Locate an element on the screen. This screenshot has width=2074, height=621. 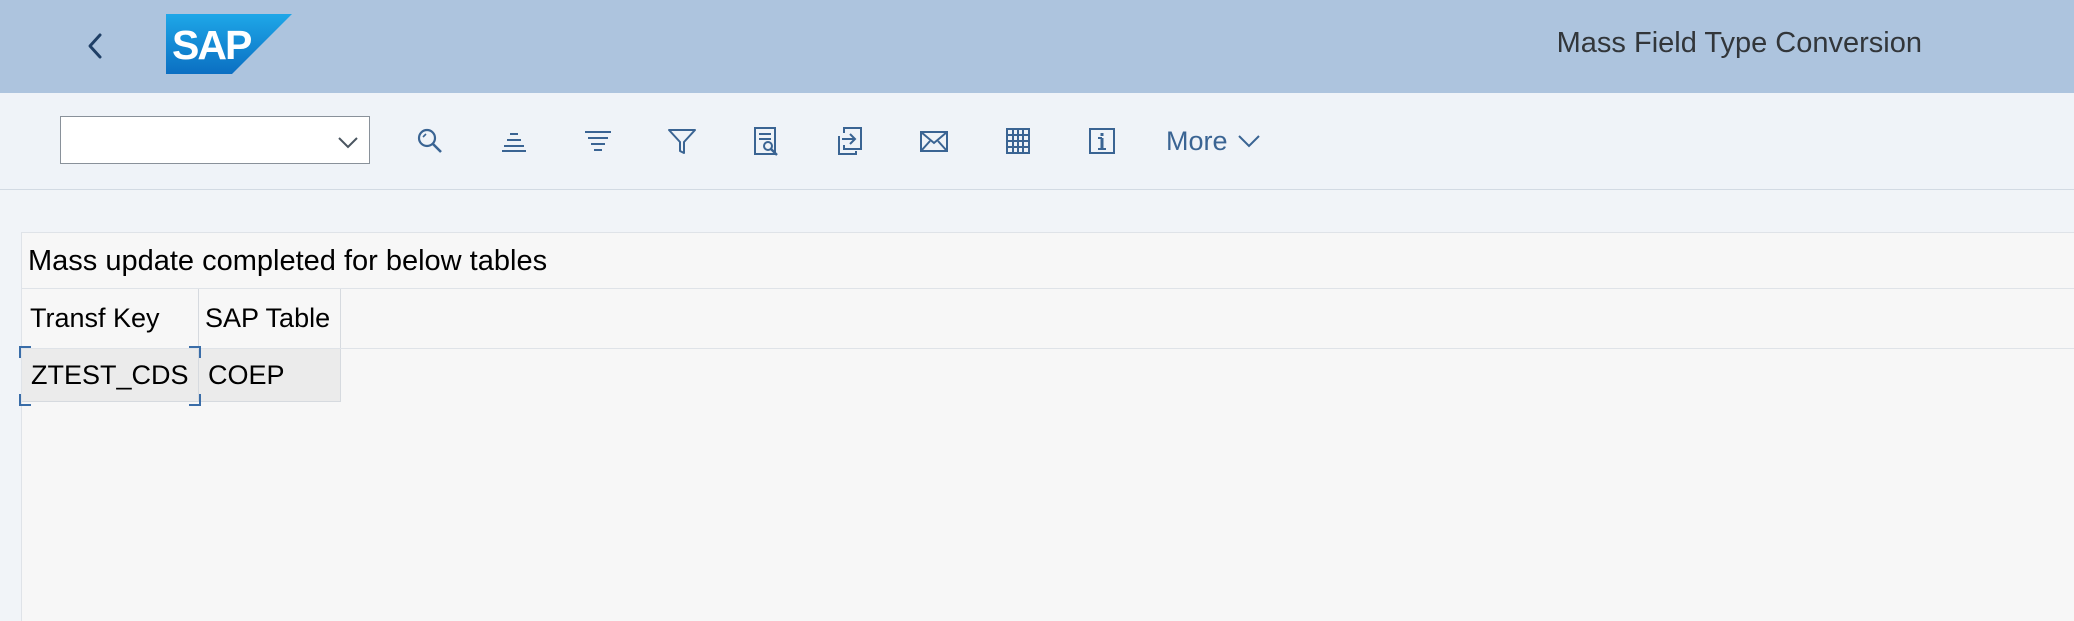
spreadsheet-icon is located at coordinates (1018, 141).